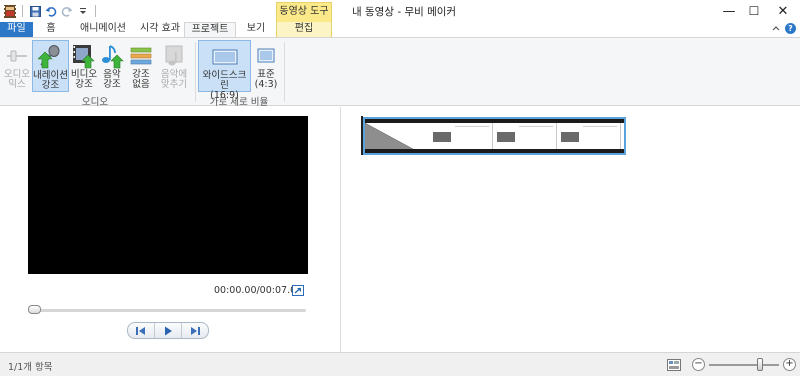  I want to click on play-button, so click(168, 330).